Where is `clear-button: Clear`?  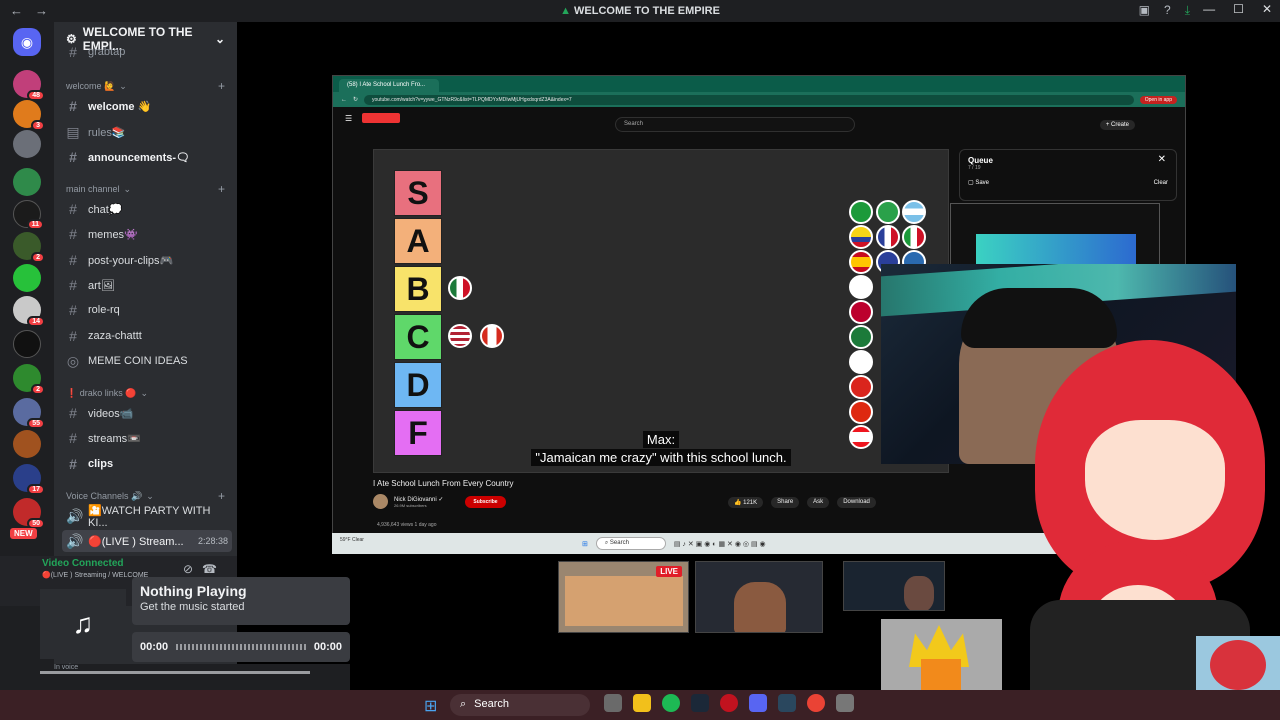 clear-button: Clear is located at coordinates (1161, 183).